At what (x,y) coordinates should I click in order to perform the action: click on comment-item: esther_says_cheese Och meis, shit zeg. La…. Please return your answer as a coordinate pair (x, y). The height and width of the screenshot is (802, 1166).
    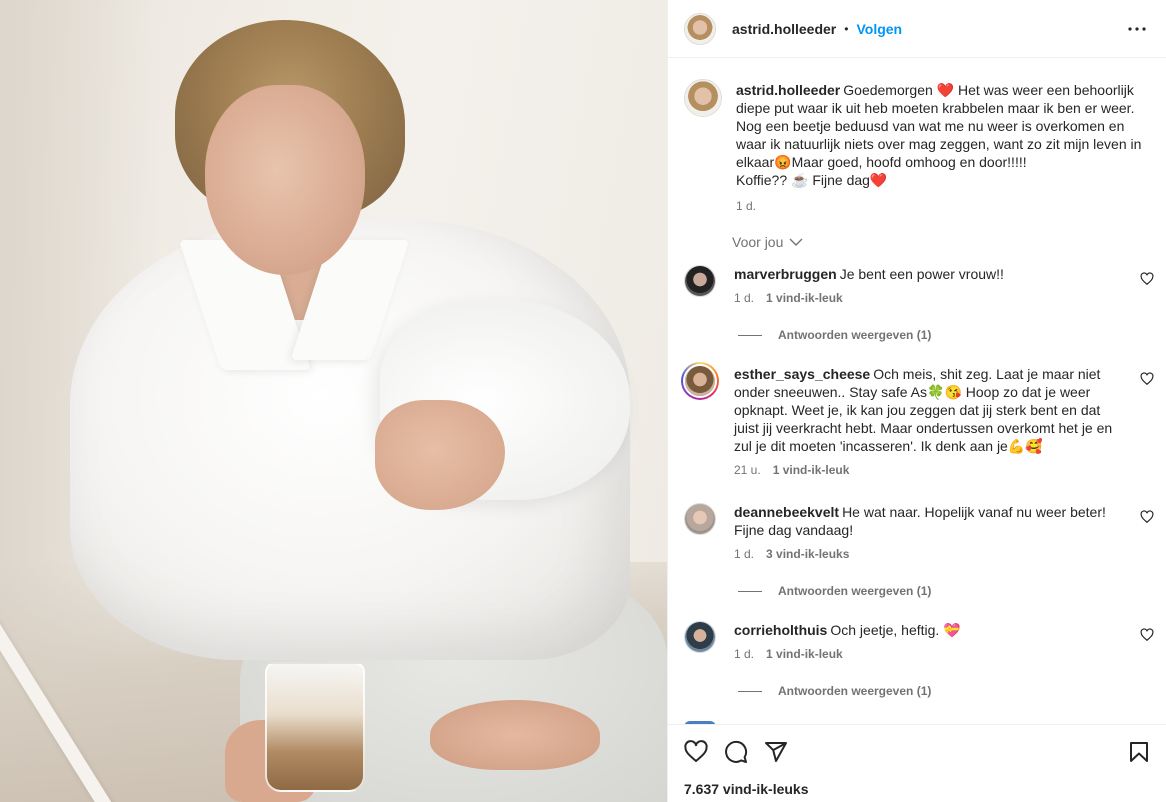
    Looking at the image, I should click on (917, 419).